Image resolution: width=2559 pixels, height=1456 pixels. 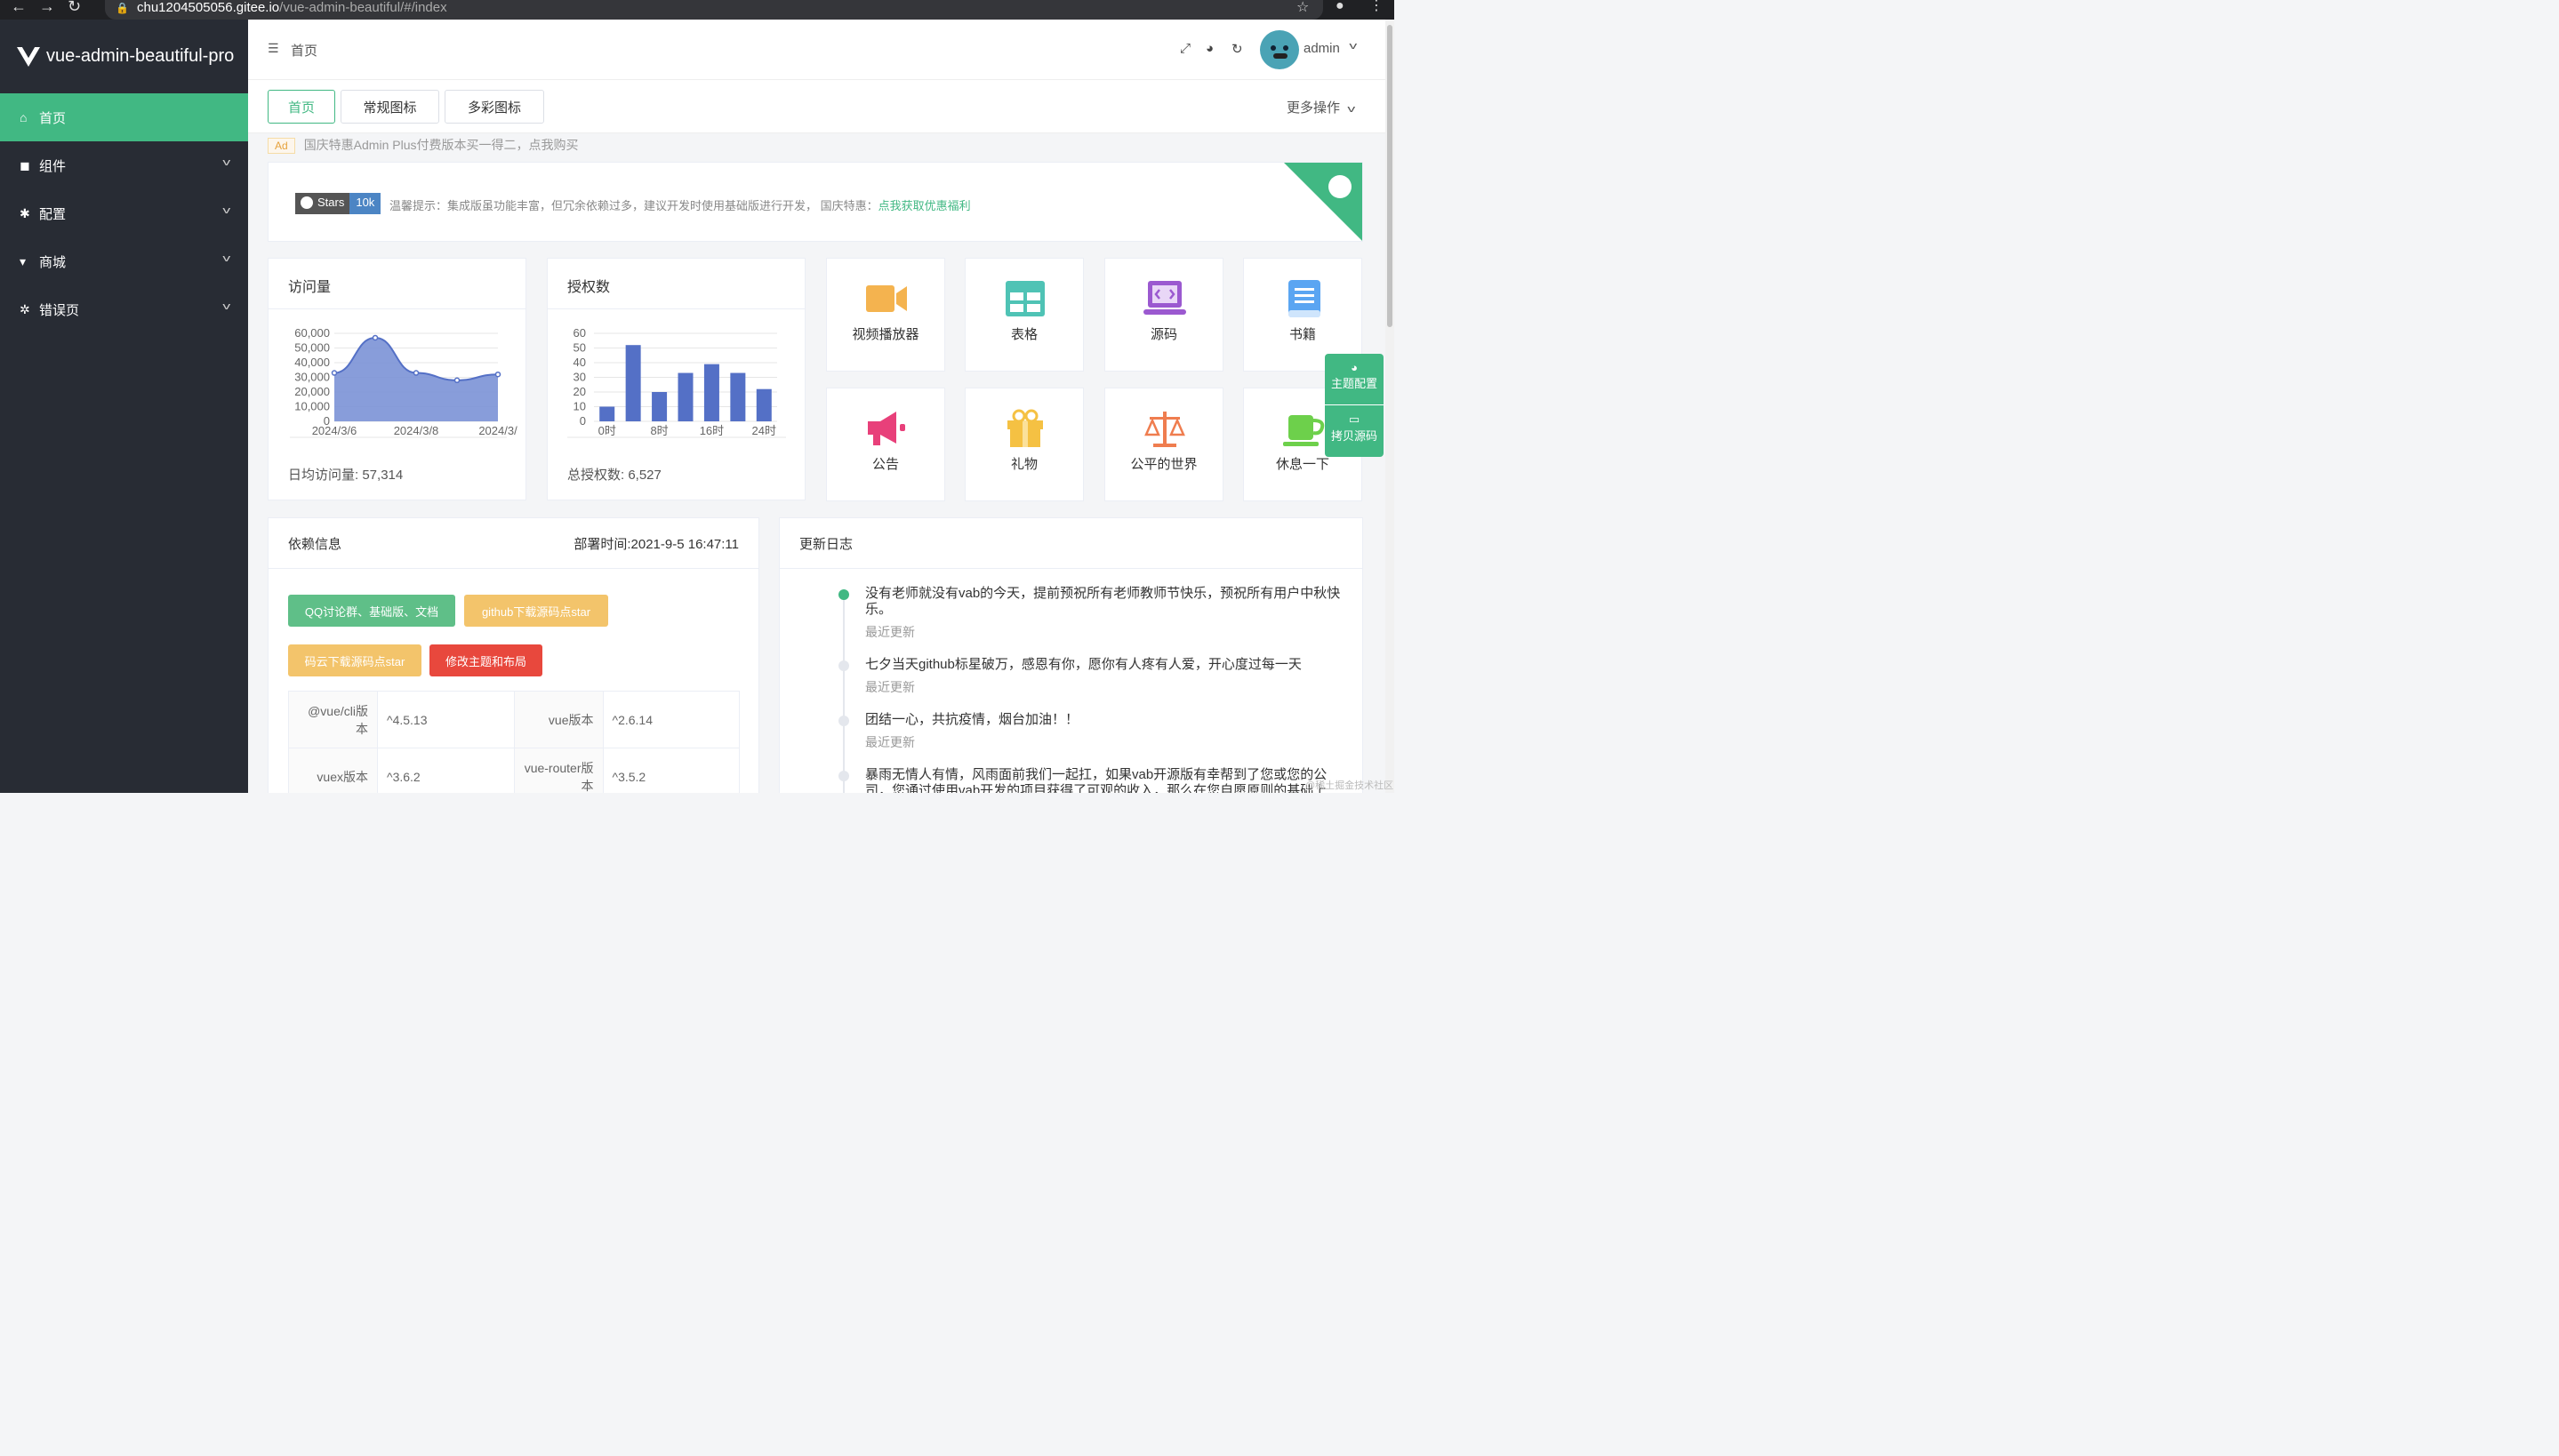 I want to click on copy-source-button: ▭ 拷贝源码, so click(x=1354, y=428).